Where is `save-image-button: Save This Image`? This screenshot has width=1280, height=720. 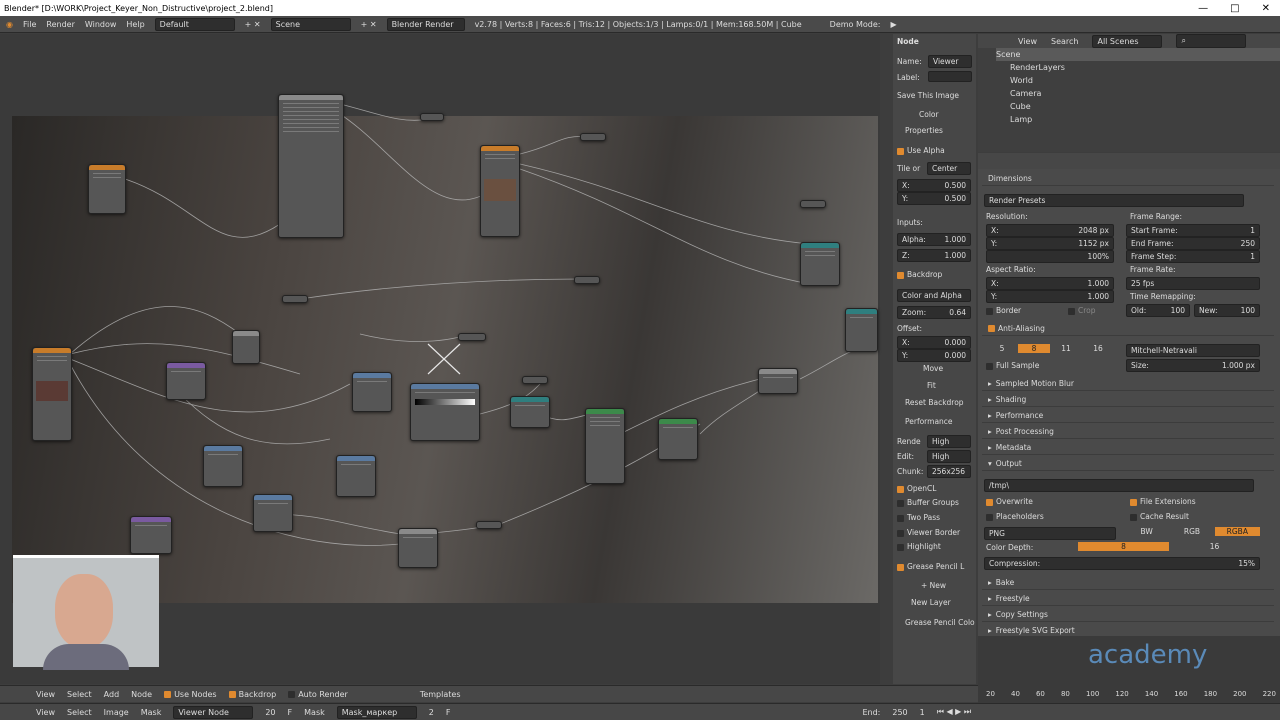 save-image-button: Save This Image is located at coordinates (928, 95).